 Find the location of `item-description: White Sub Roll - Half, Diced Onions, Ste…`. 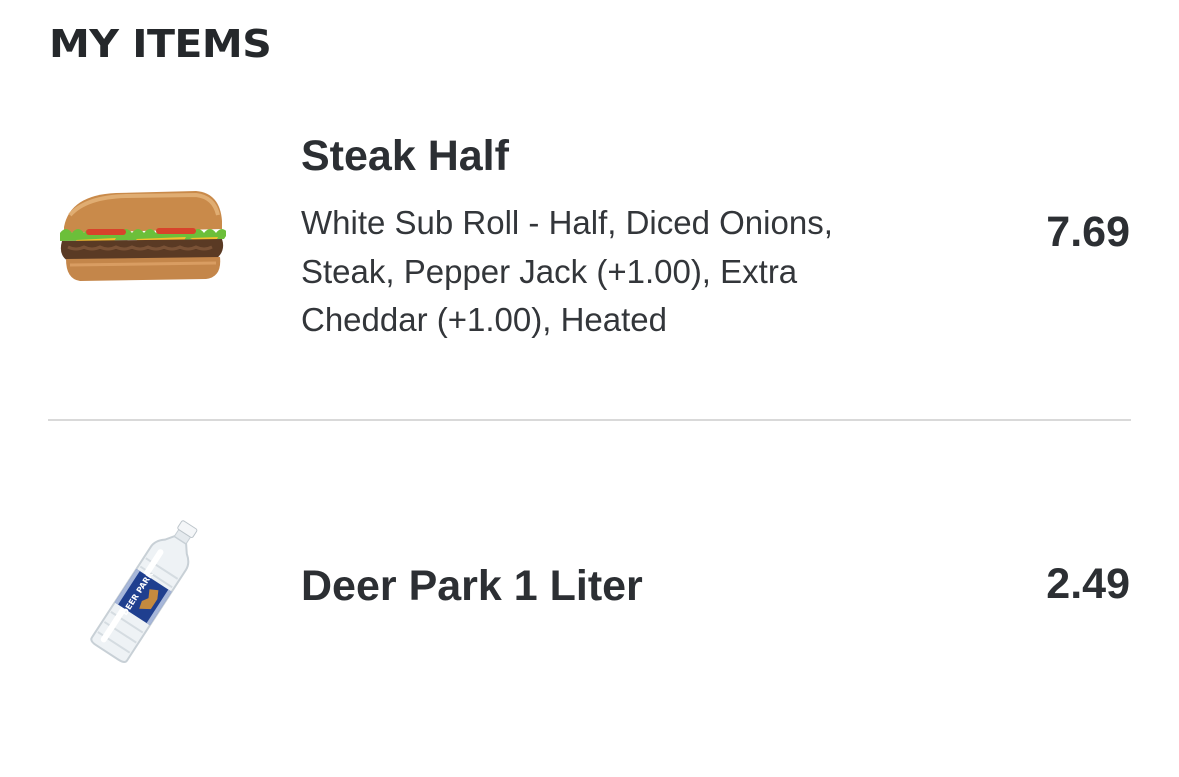

item-description: White Sub Roll - Half, Diced Onions, Ste… is located at coordinates (567, 271).